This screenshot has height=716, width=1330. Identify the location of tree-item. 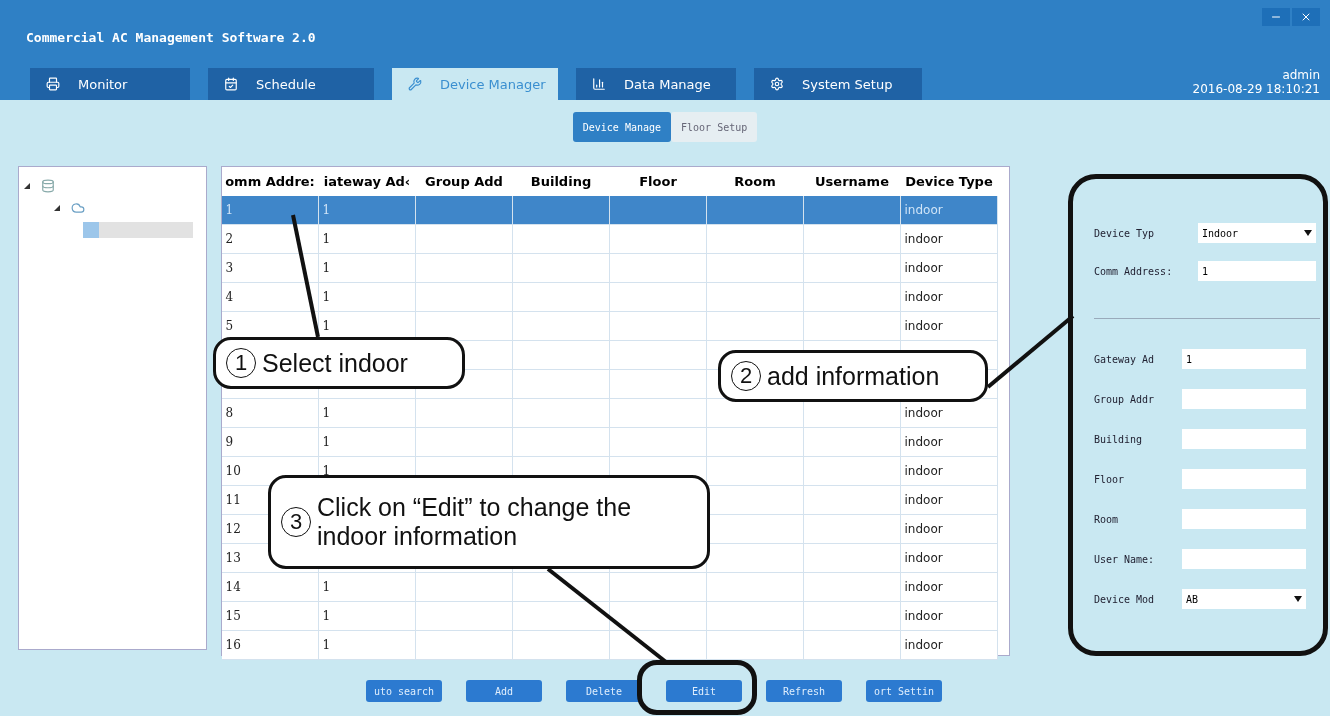
(138, 230).